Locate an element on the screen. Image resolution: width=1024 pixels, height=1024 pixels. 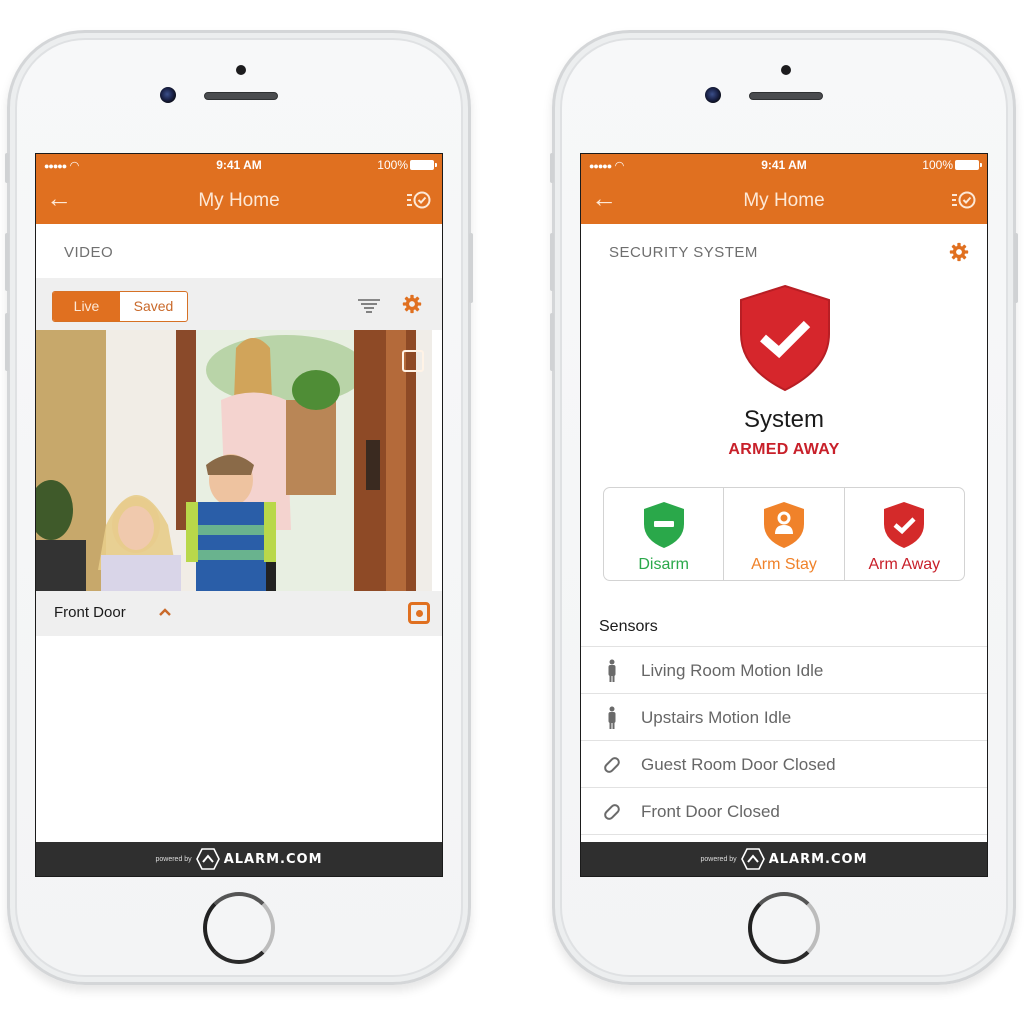
sensor-label: Upstairs Motion Idle is located at coordinates (716, 717).